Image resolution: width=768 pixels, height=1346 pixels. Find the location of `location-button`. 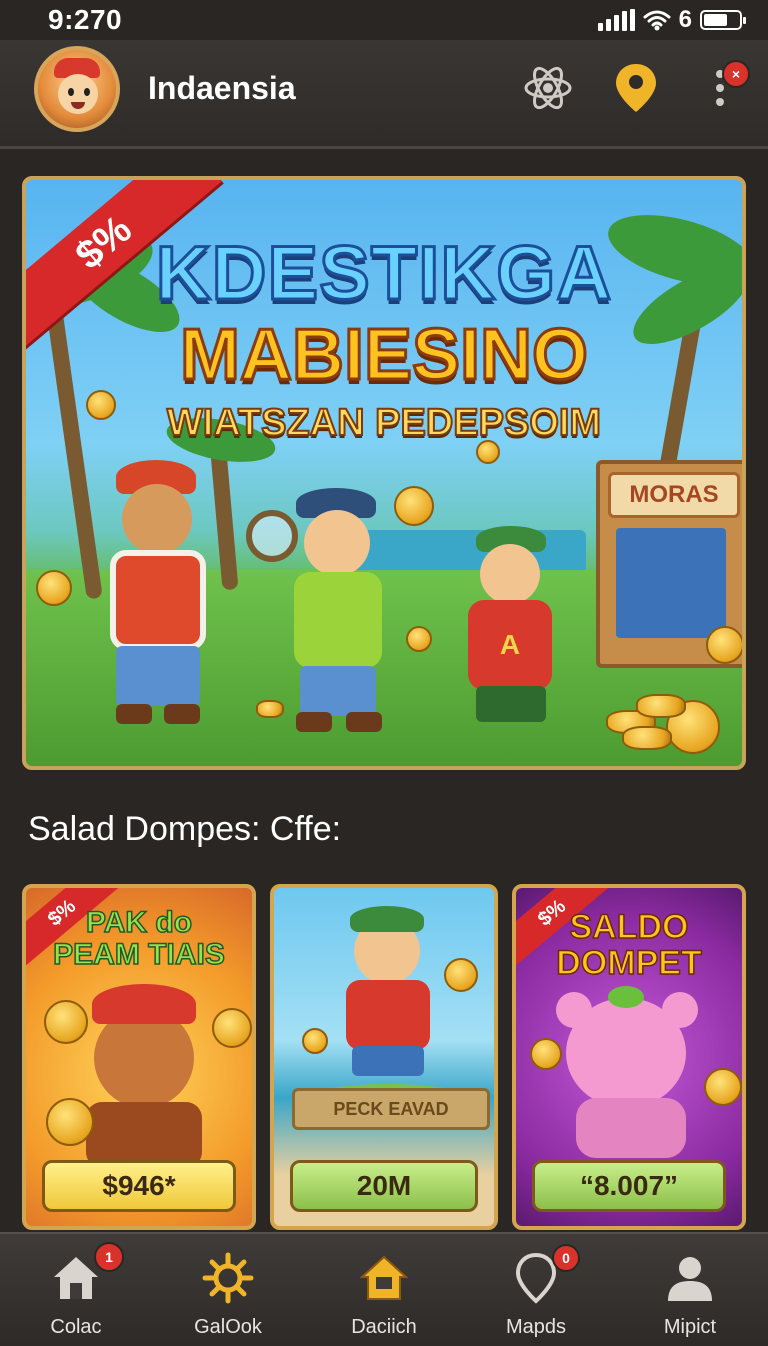

location-button is located at coordinates (636, 88).